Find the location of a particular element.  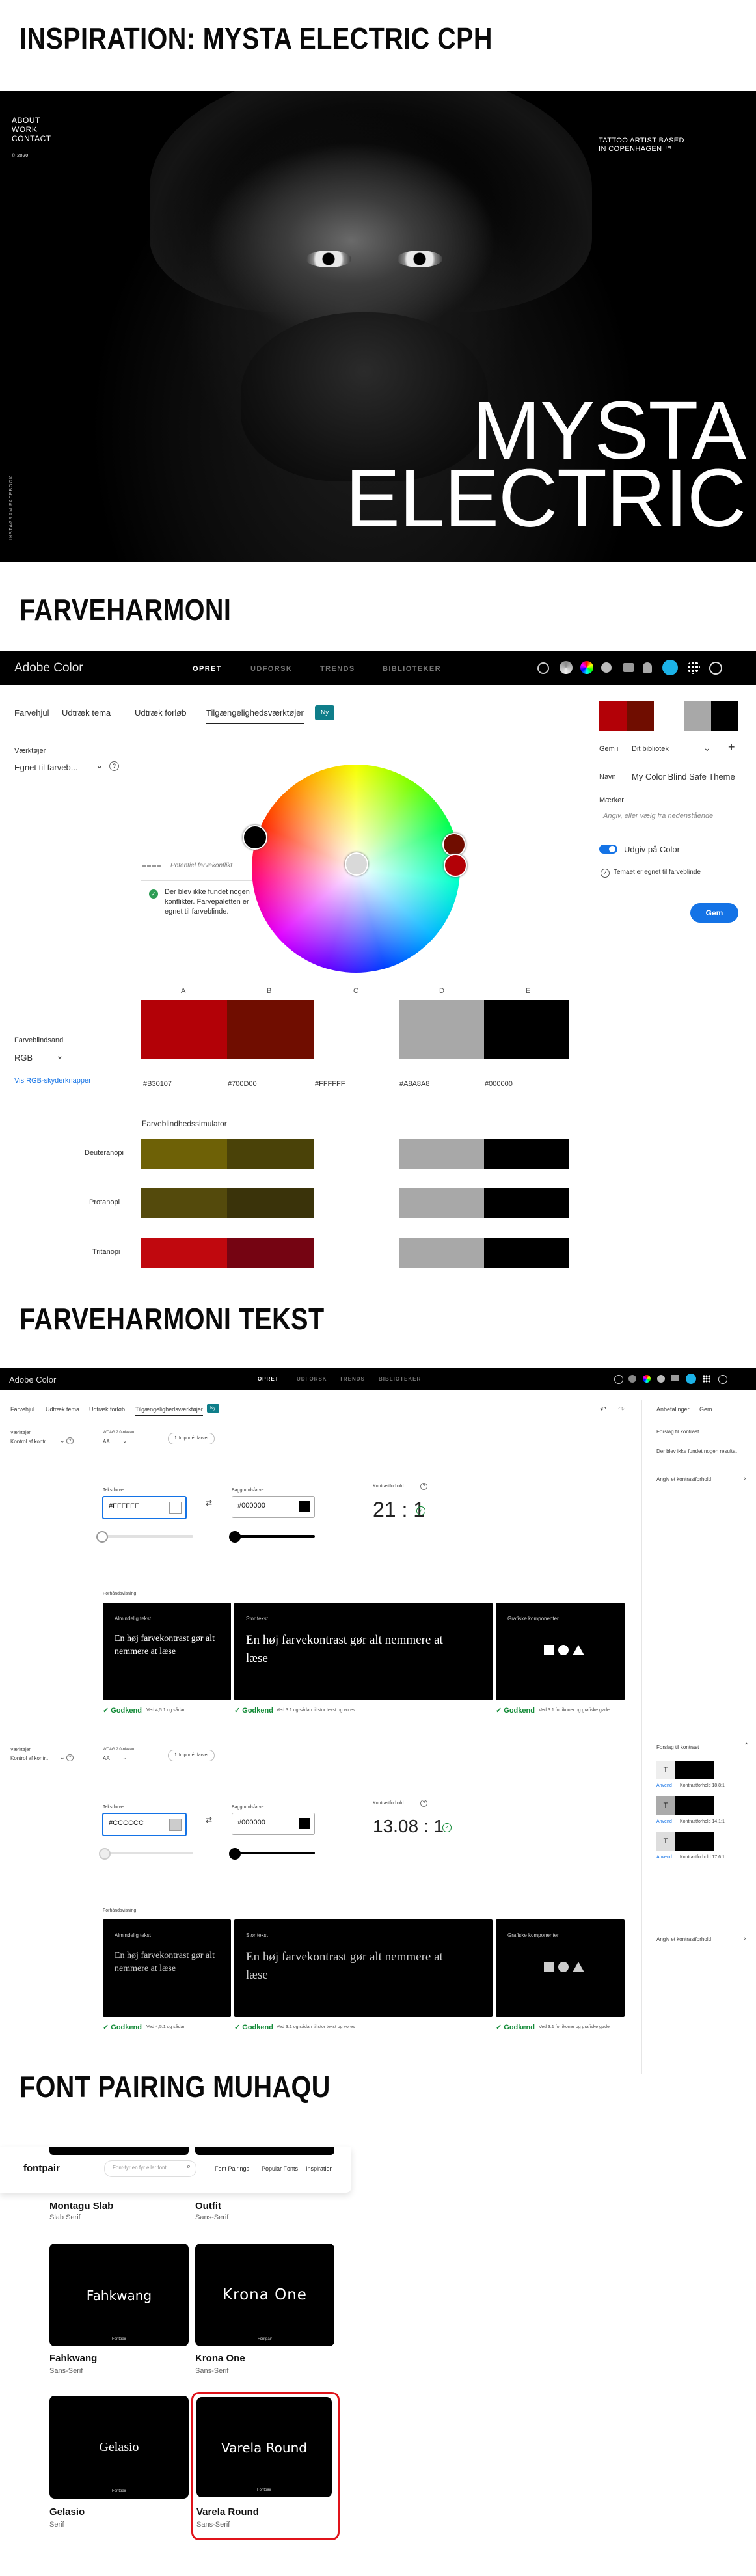

tags-input: Angiv, eller vælg fra nedenstående is located at coordinates (658, 816).